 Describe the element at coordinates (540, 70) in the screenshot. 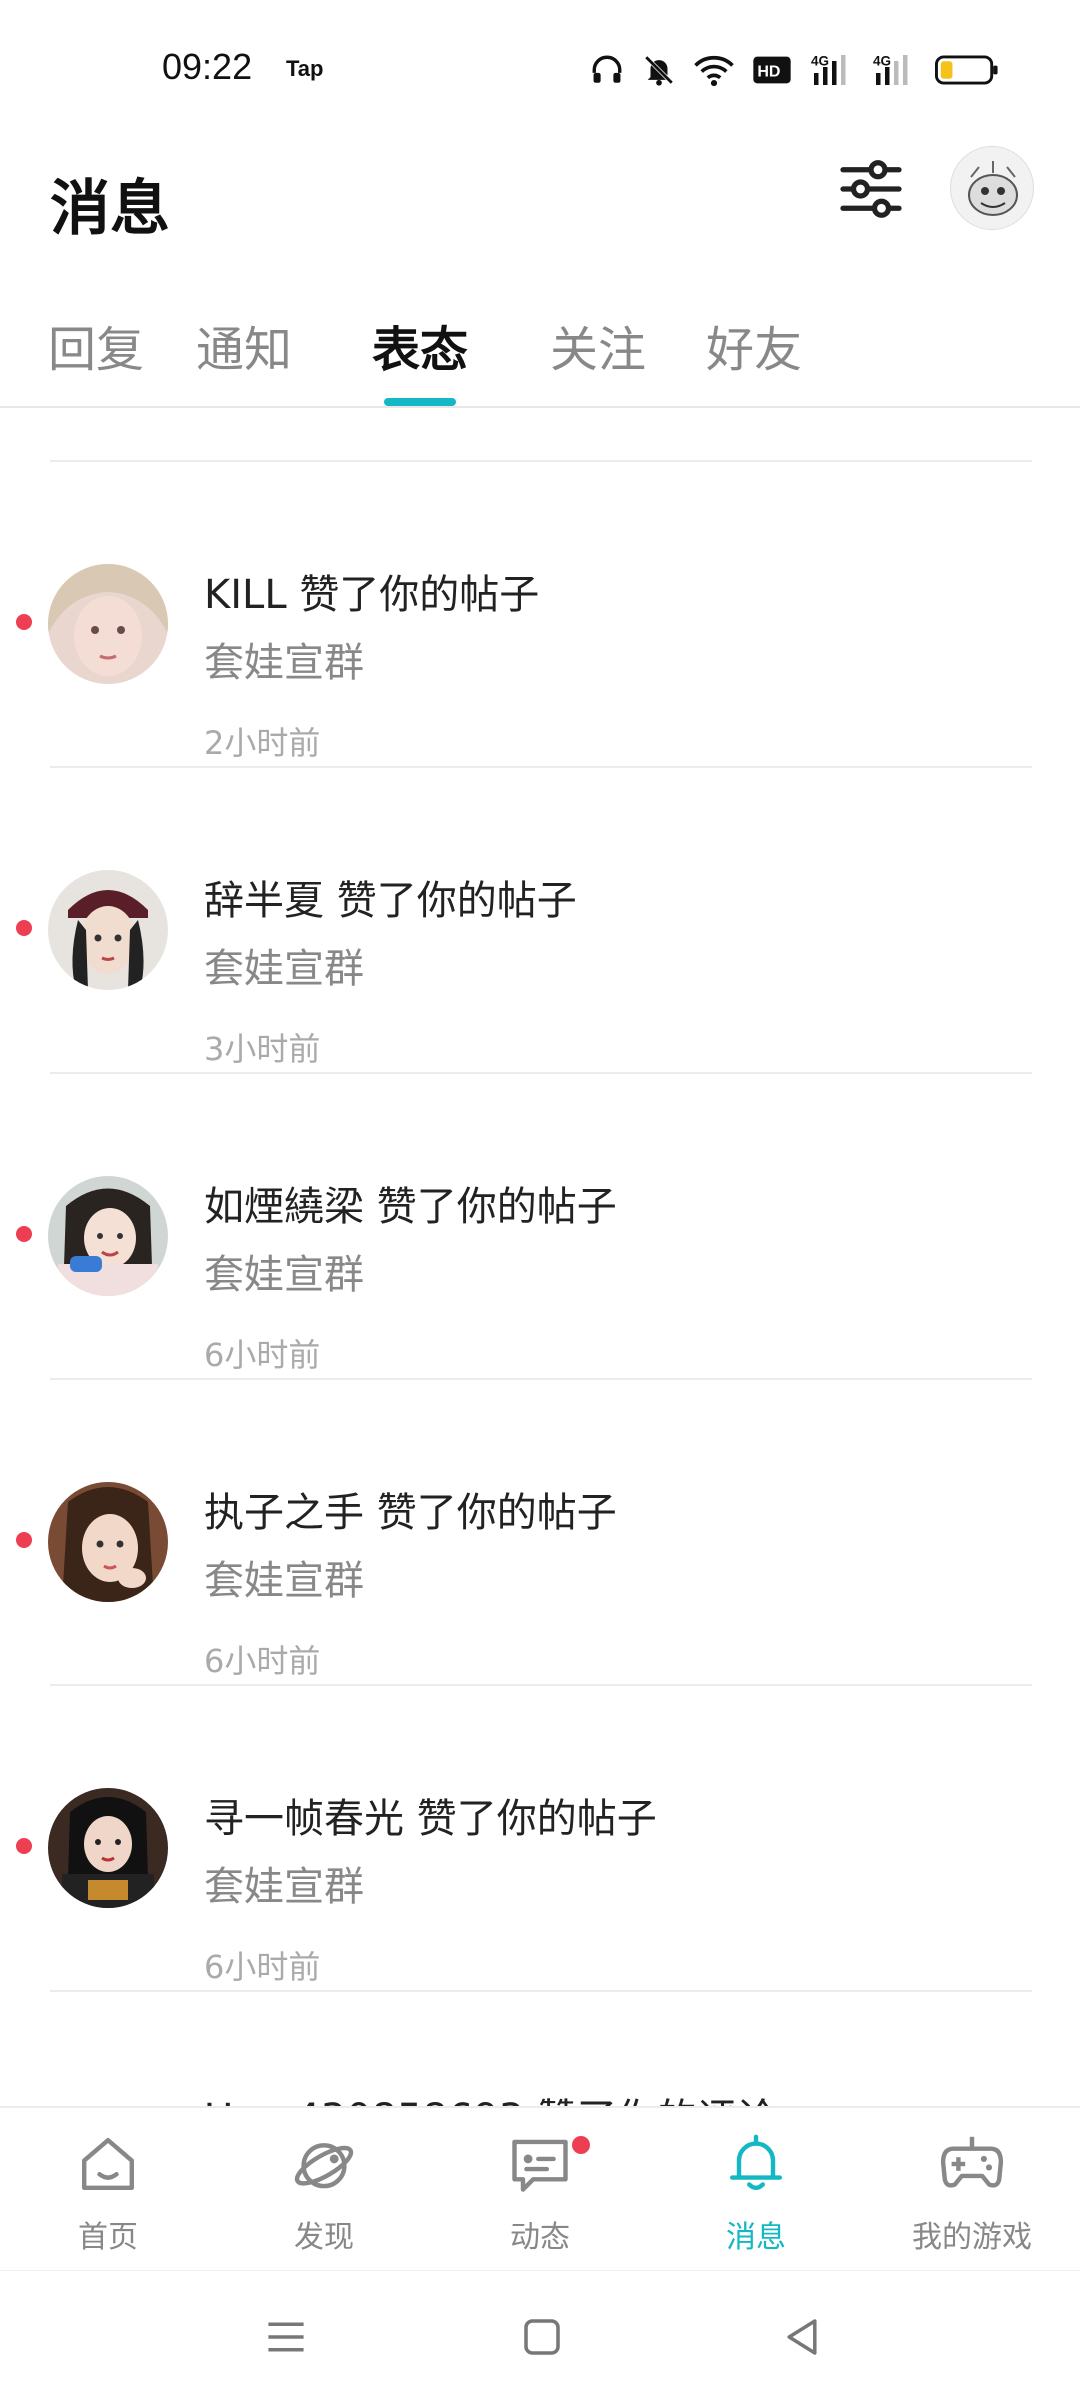

I see `status-bar: 09:22 Tap HD 4G 4G` at that location.